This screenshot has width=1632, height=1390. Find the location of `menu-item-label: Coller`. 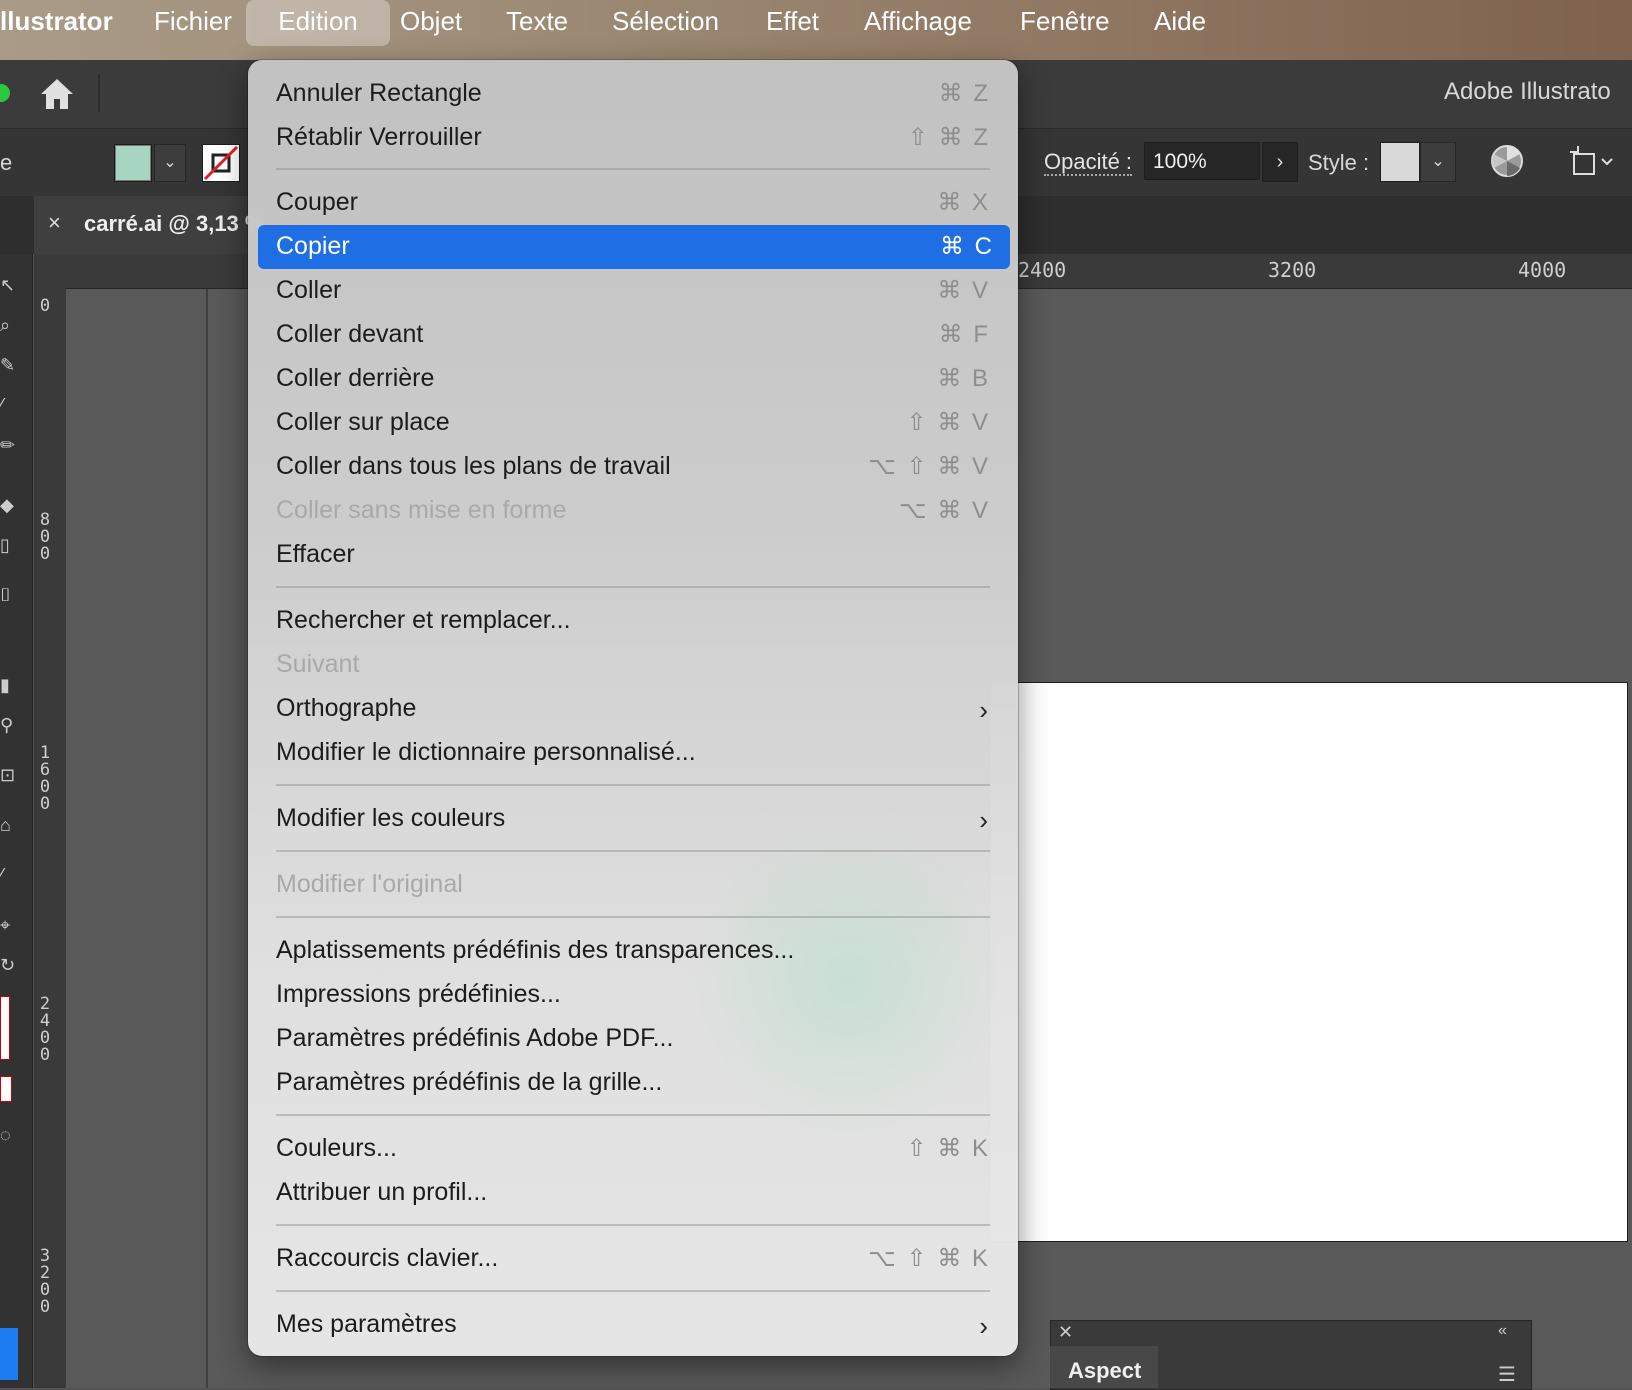

menu-item-label: Coller is located at coordinates (309, 290).